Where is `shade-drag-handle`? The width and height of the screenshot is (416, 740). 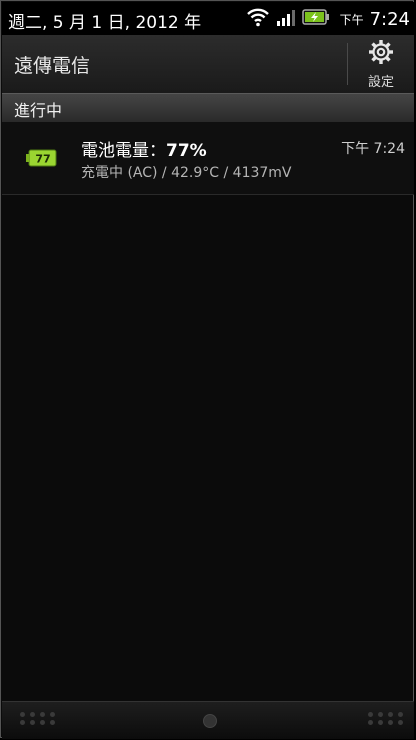 shade-drag-handle is located at coordinates (210, 721).